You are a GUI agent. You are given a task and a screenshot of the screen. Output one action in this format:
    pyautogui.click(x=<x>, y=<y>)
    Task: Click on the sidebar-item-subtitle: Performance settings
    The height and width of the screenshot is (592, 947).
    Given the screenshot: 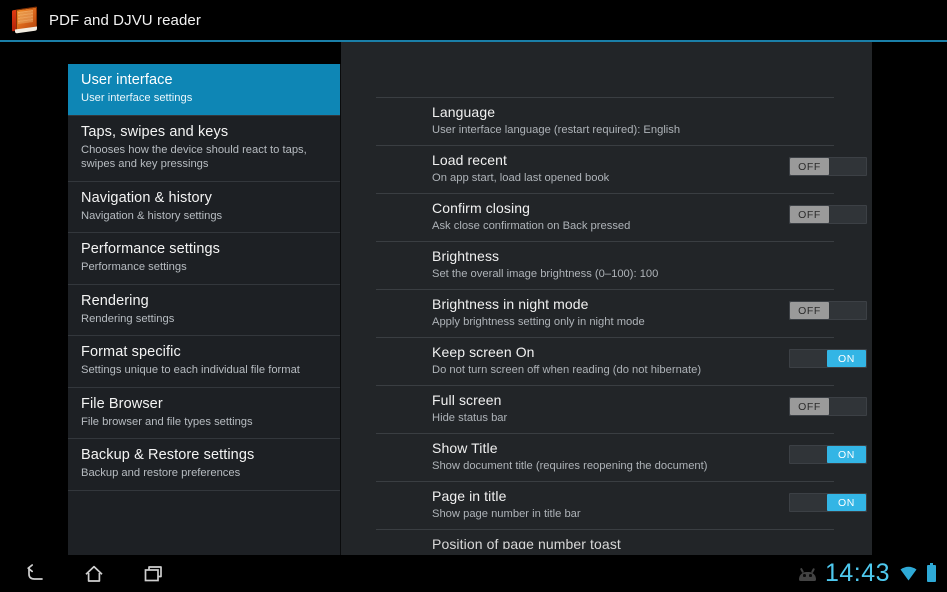 What is the action you would take?
    pyautogui.click(x=134, y=267)
    